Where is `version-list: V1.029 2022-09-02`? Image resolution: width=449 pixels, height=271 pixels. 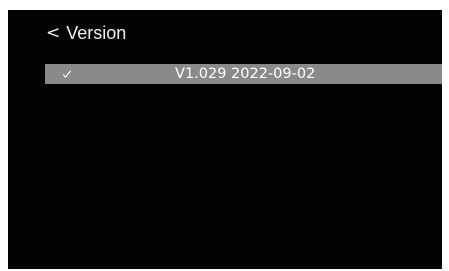 version-list: V1.029 2022-09-02 is located at coordinates (243, 74).